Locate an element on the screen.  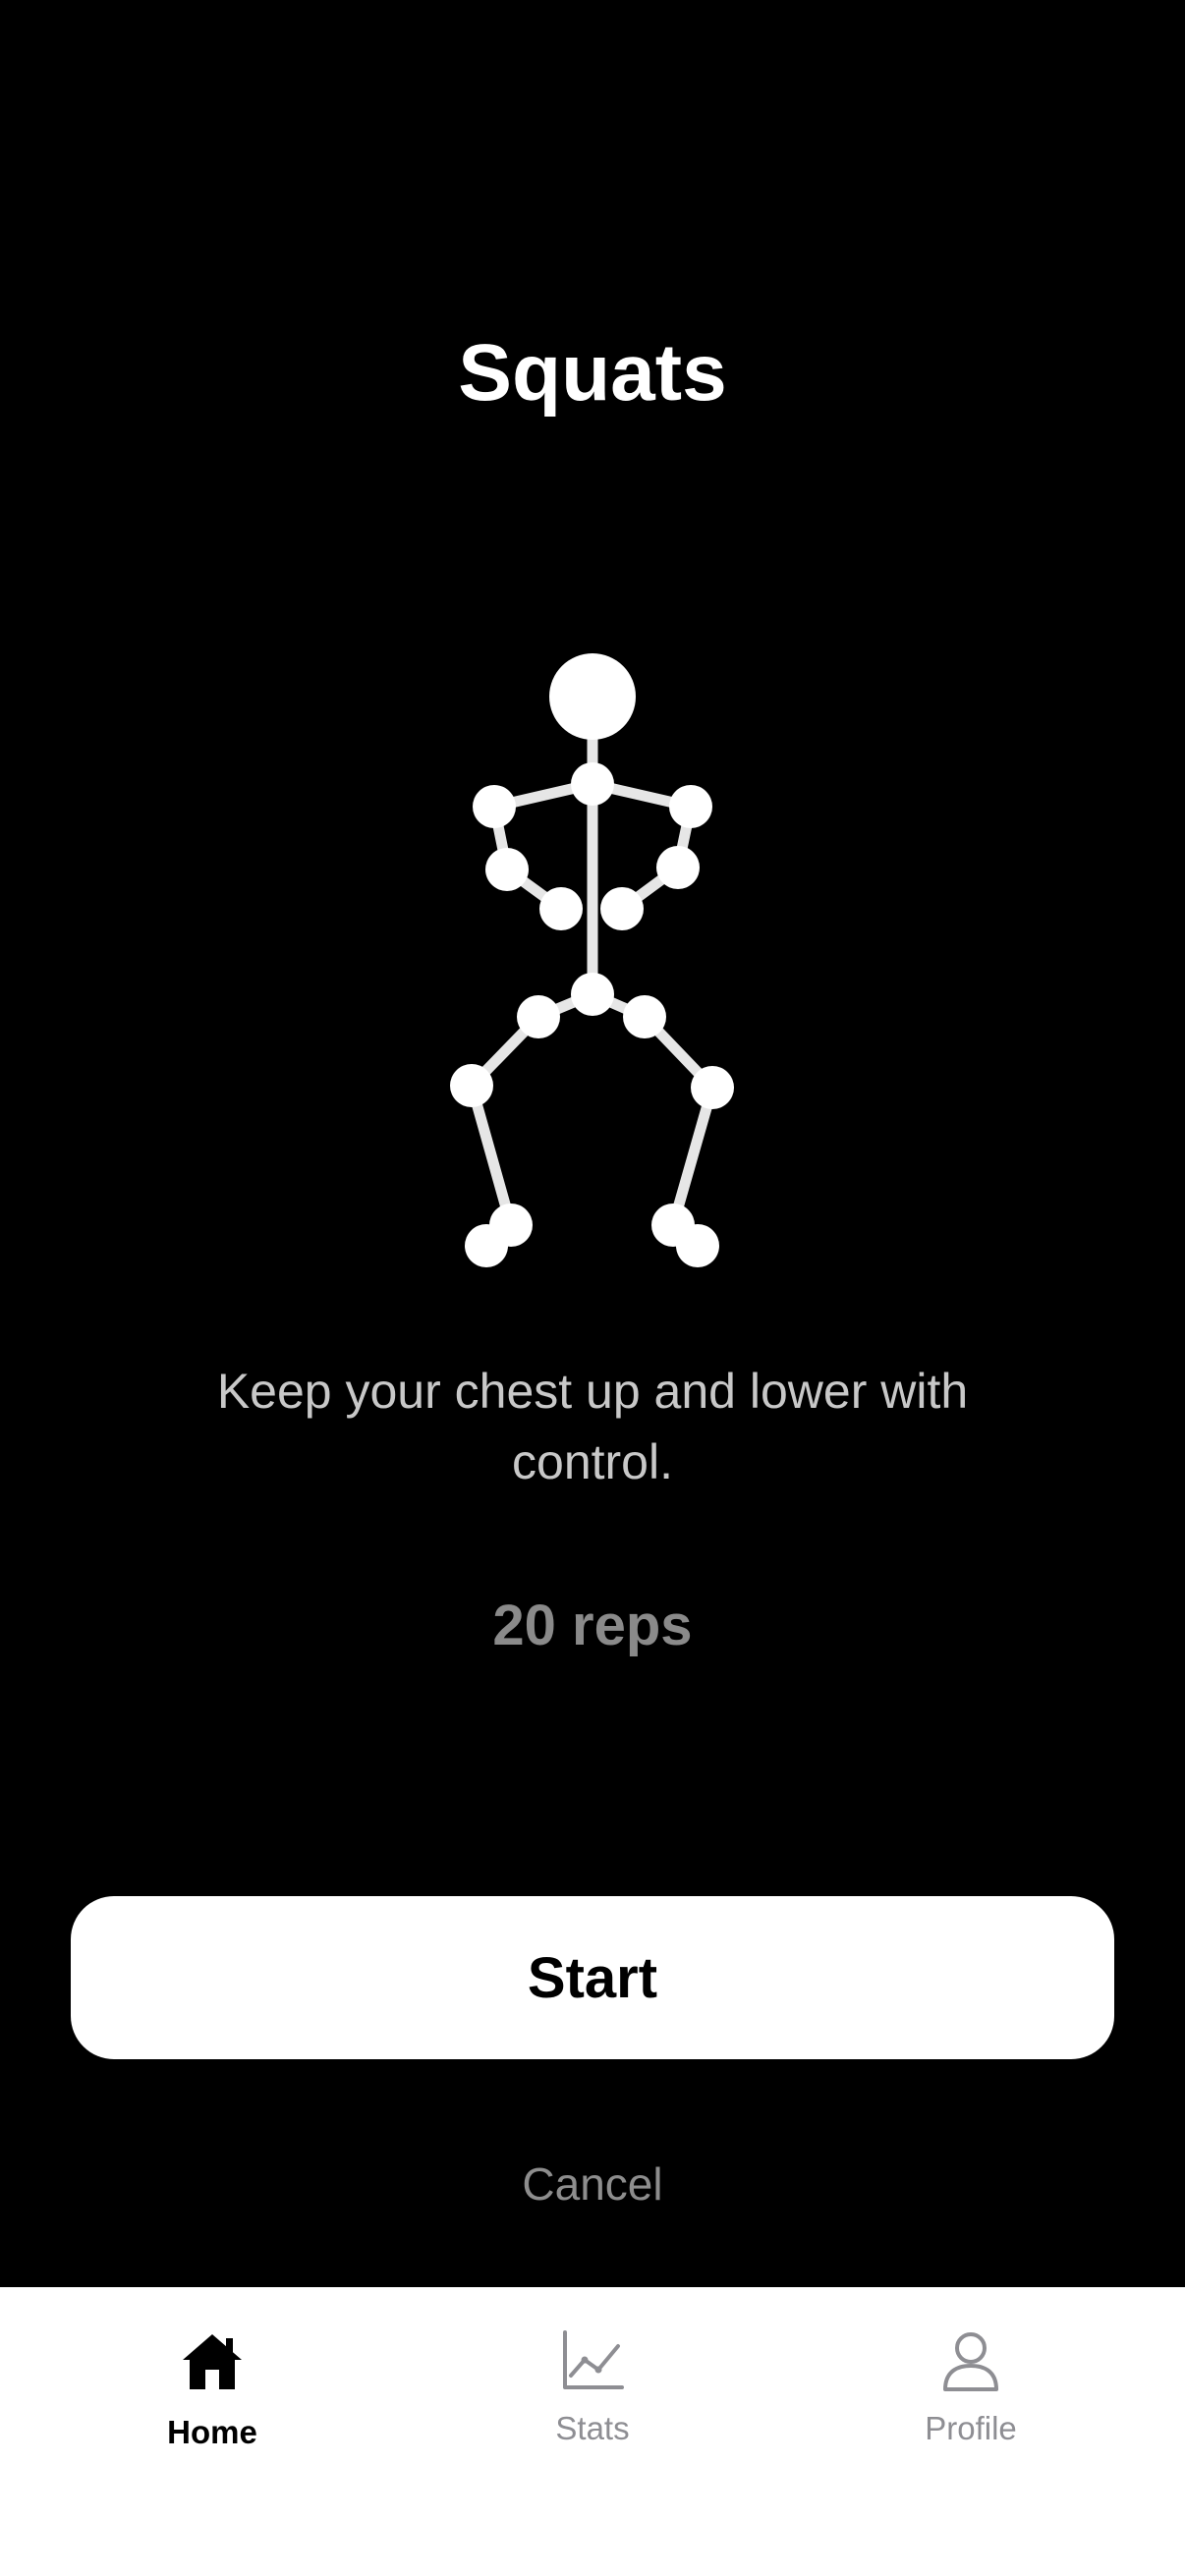
squat-stick-figure-icon is located at coordinates (592, 960).